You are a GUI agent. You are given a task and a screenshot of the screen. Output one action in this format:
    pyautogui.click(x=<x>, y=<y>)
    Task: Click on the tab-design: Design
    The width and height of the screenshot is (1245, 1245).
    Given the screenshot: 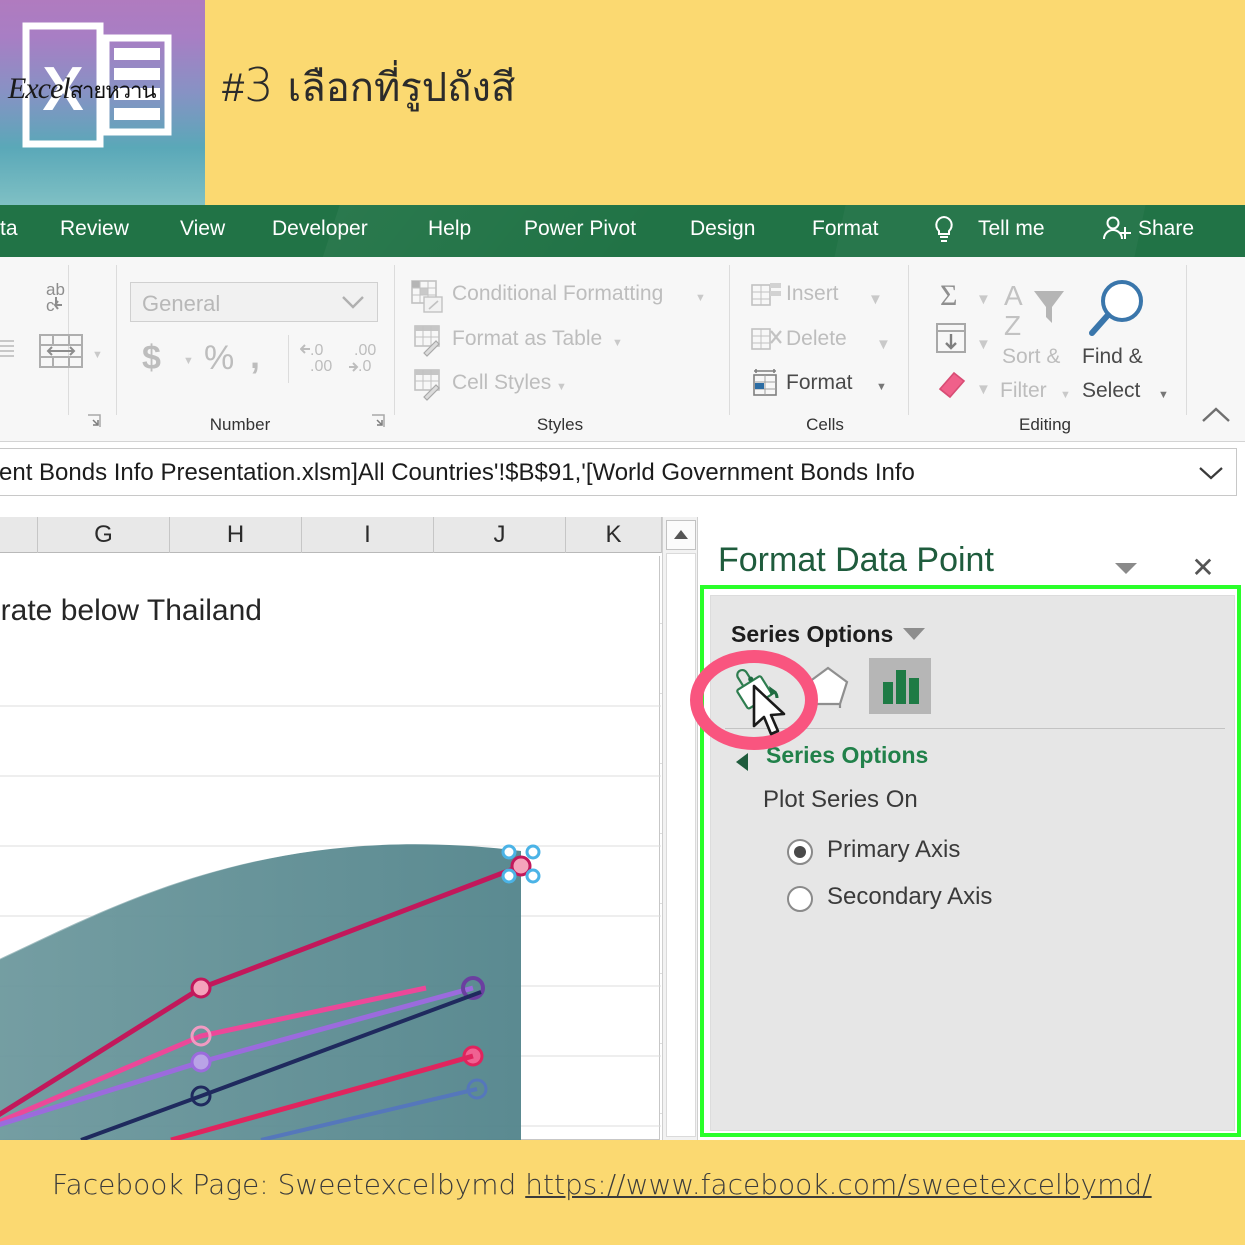 What is the action you would take?
    pyautogui.click(x=722, y=229)
    